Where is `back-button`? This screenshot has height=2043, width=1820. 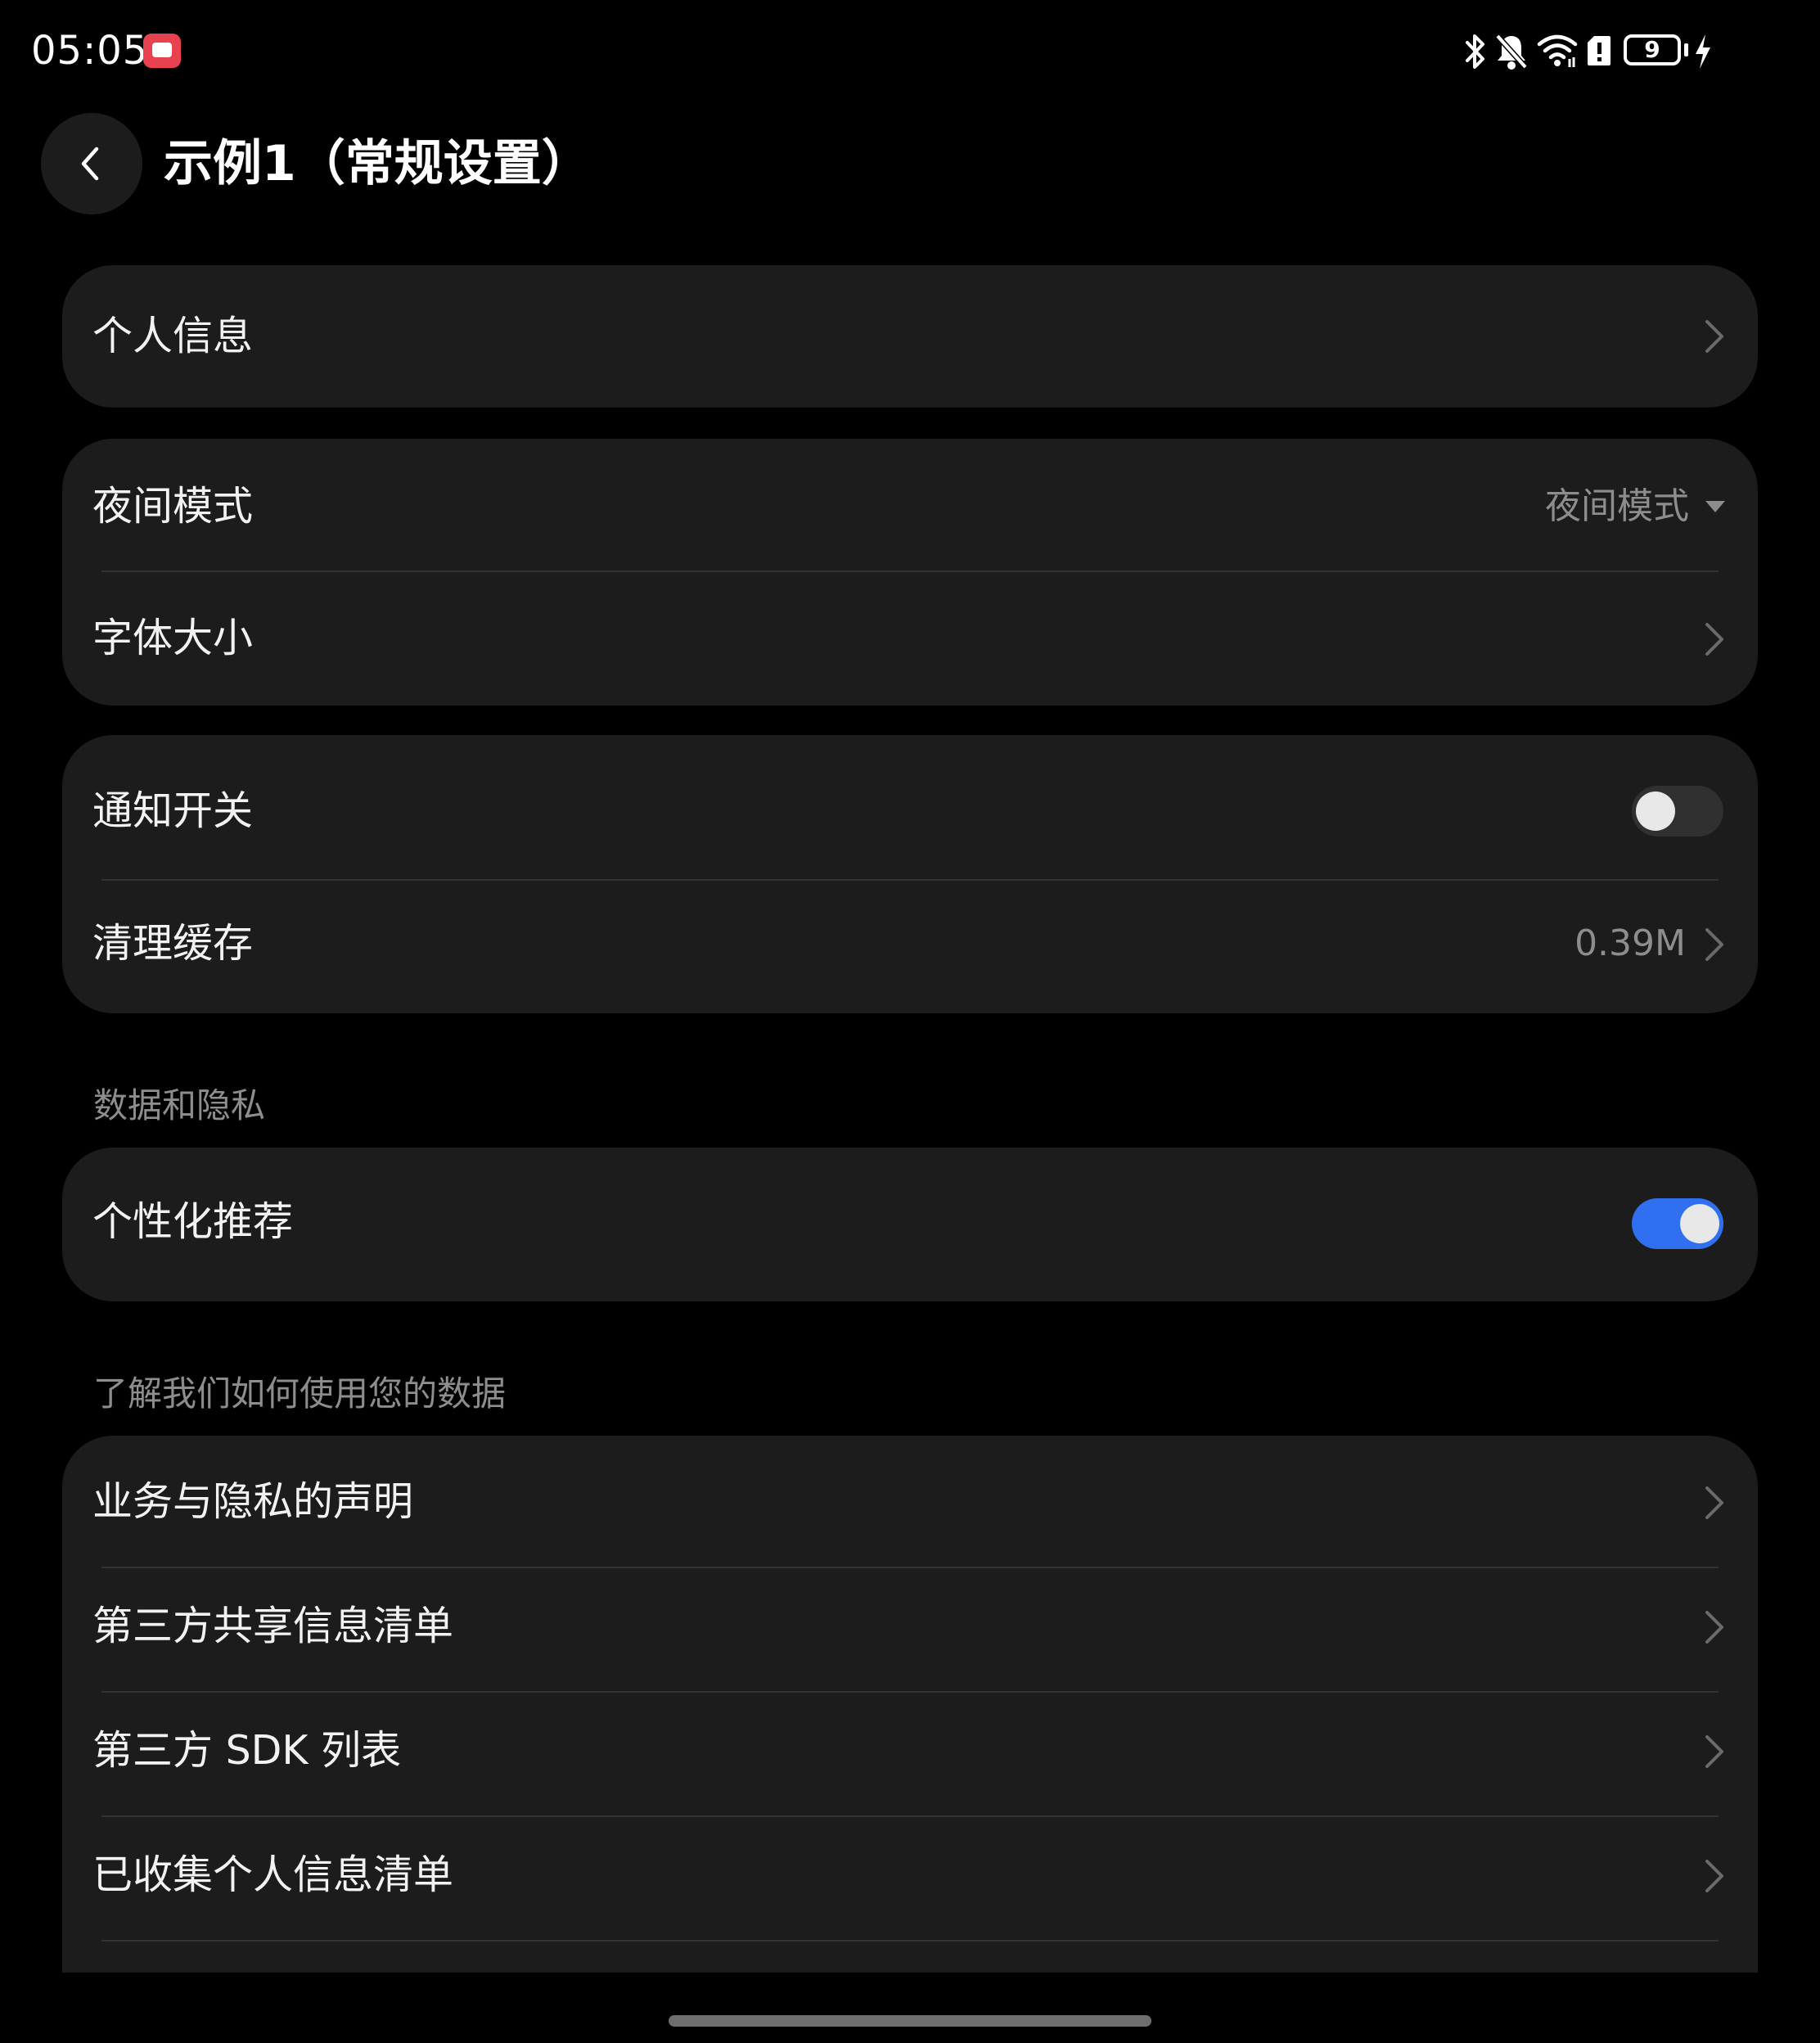 back-button is located at coordinates (92, 163).